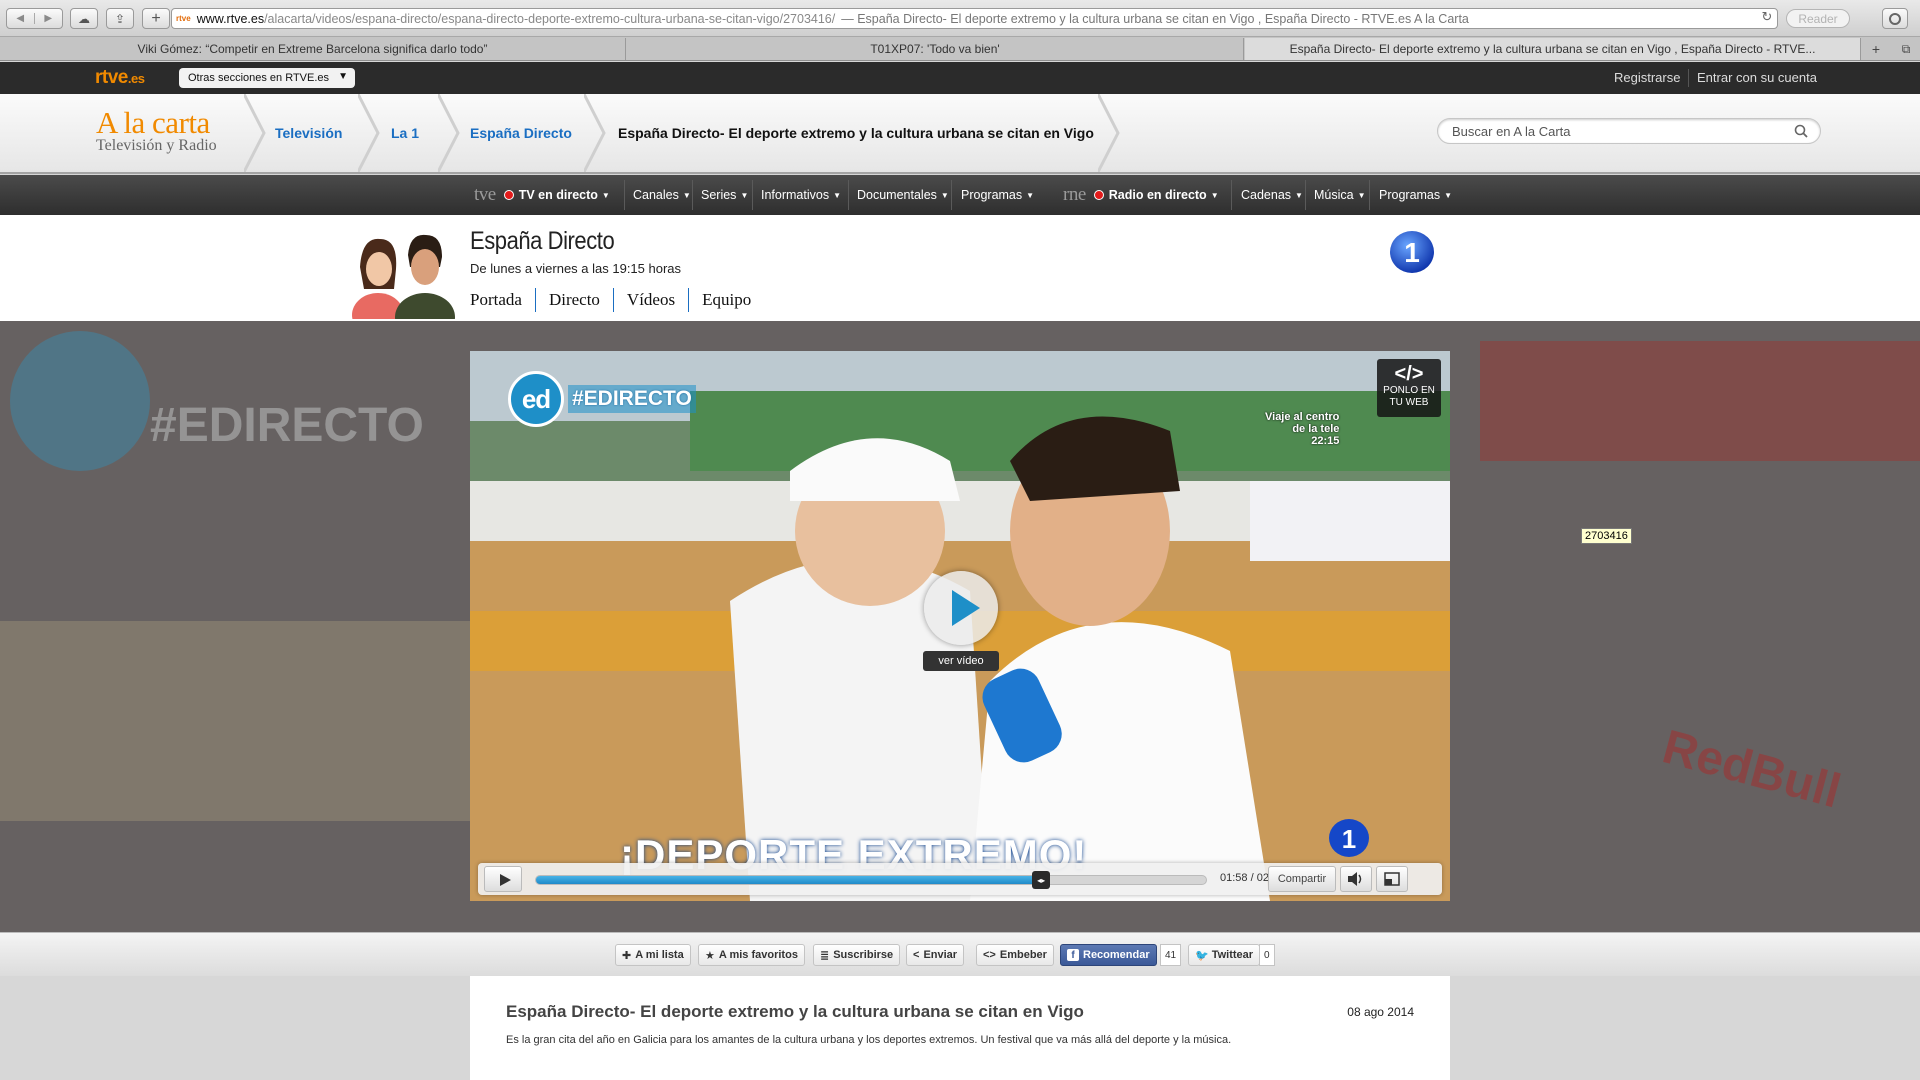 The width and height of the screenshot is (1920, 1080). What do you see at coordinates (21, 18) in the screenshot?
I see `back-icon: ◀` at bounding box center [21, 18].